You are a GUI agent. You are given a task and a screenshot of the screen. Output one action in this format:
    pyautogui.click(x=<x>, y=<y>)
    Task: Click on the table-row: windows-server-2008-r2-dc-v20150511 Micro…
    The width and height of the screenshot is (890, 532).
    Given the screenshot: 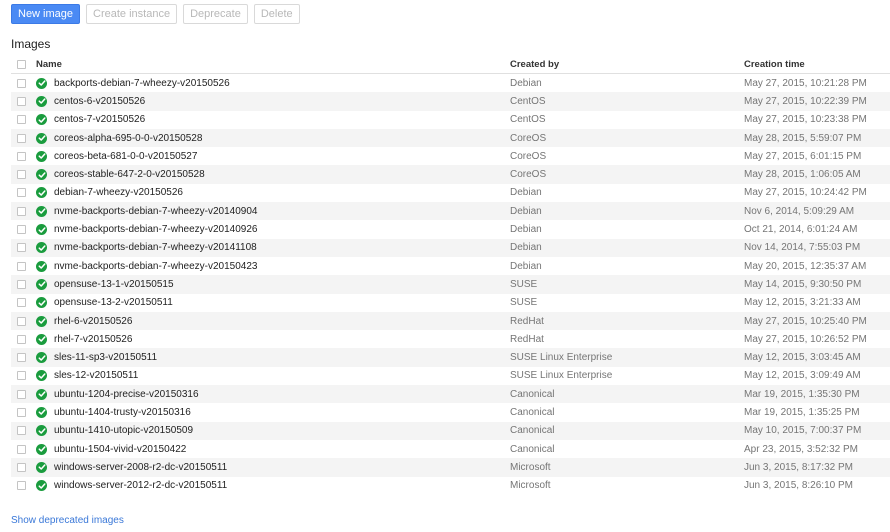 What is the action you would take?
    pyautogui.click(x=450, y=467)
    